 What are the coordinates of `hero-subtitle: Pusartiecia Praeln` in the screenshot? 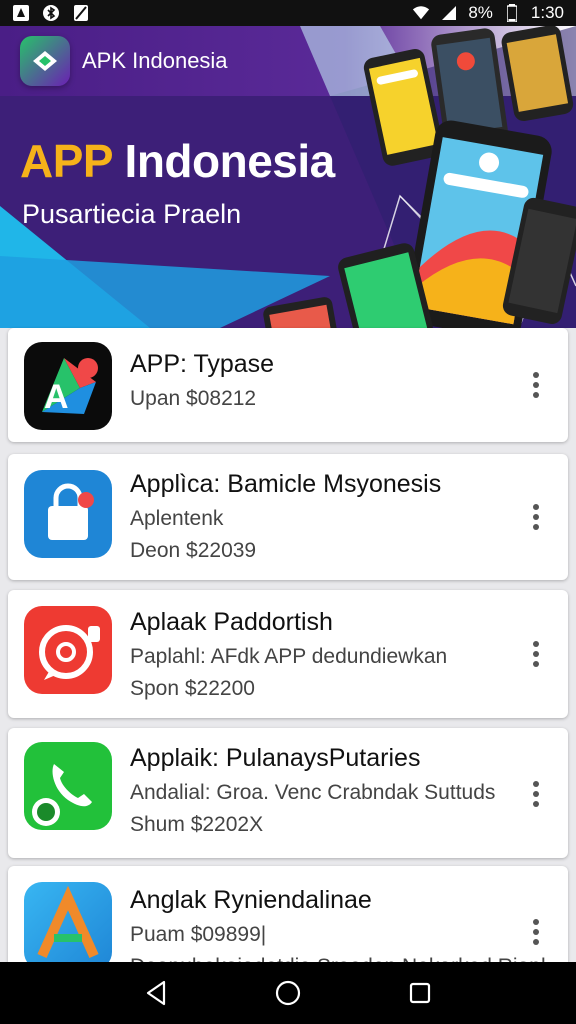 It's located at (132, 214).